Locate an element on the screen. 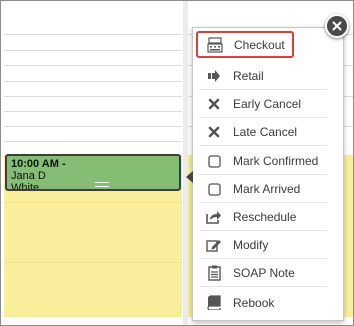 Image resolution: width=354 pixels, height=326 pixels. menu-item-early-cancel: Early Cancel is located at coordinates (263, 104).